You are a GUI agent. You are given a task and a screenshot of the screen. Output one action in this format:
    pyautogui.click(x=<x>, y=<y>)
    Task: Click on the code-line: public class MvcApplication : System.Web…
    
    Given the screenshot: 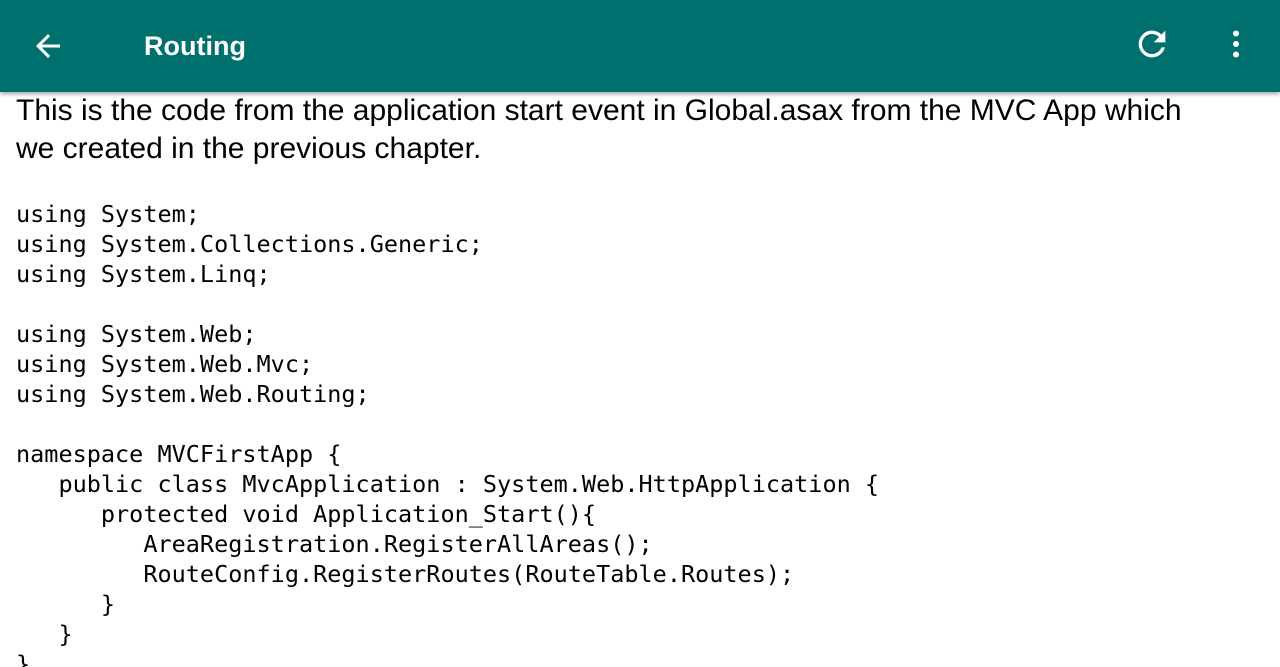 What is the action you would take?
    pyautogui.click(x=448, y=484)
    